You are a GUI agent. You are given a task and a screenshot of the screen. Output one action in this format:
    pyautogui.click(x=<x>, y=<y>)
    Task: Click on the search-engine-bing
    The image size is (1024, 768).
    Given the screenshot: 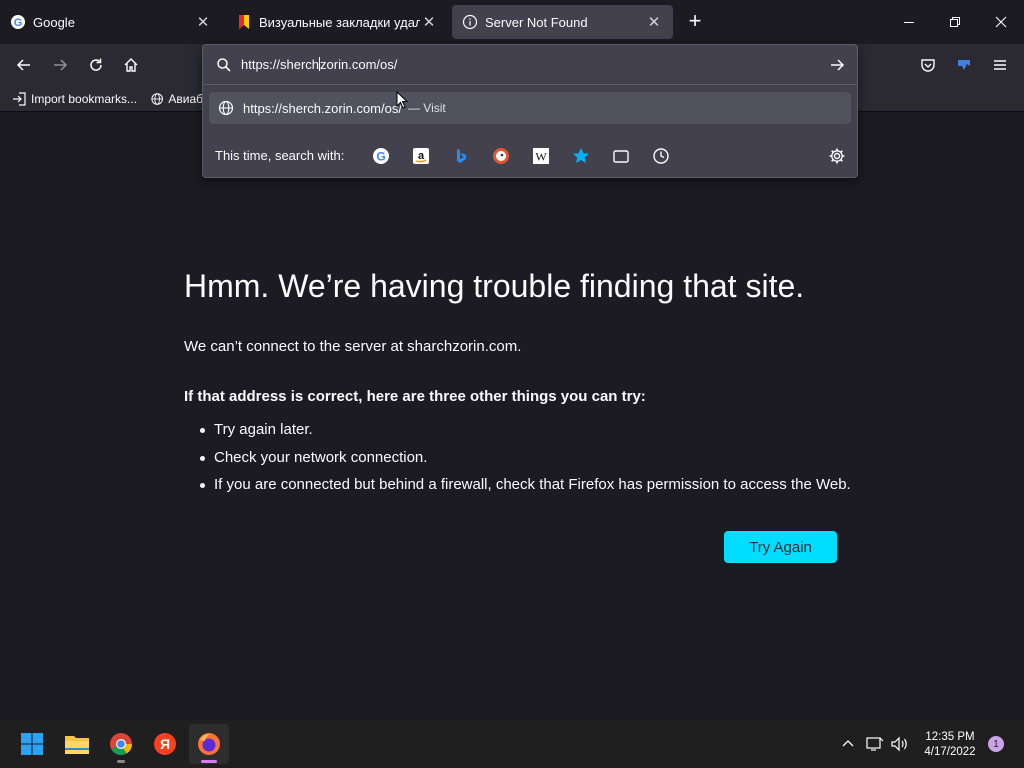 What is the action you would take?
    pyautogui.click(x=461, y=156)
    